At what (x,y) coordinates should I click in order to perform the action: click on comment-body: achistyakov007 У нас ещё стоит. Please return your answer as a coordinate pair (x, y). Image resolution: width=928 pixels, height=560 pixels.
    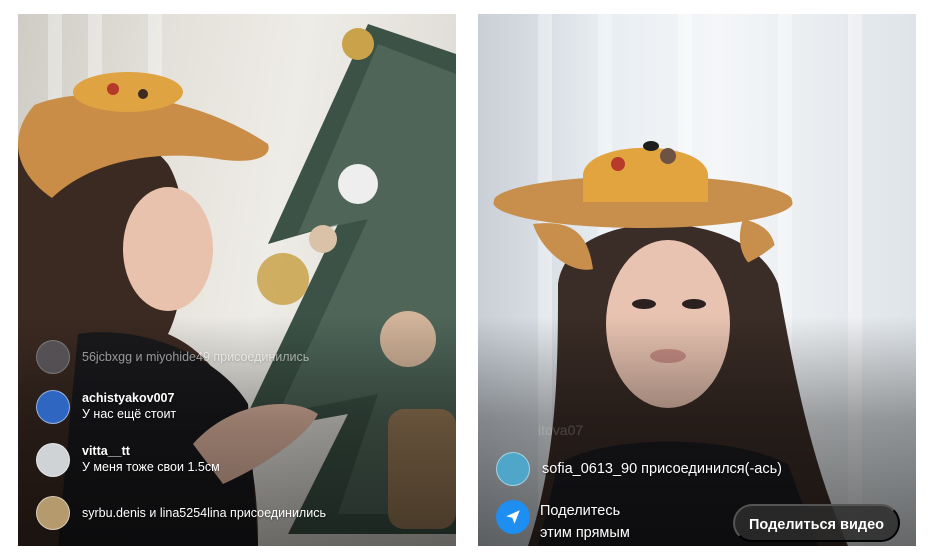
    Looking at the image, I should click on (129, 406).